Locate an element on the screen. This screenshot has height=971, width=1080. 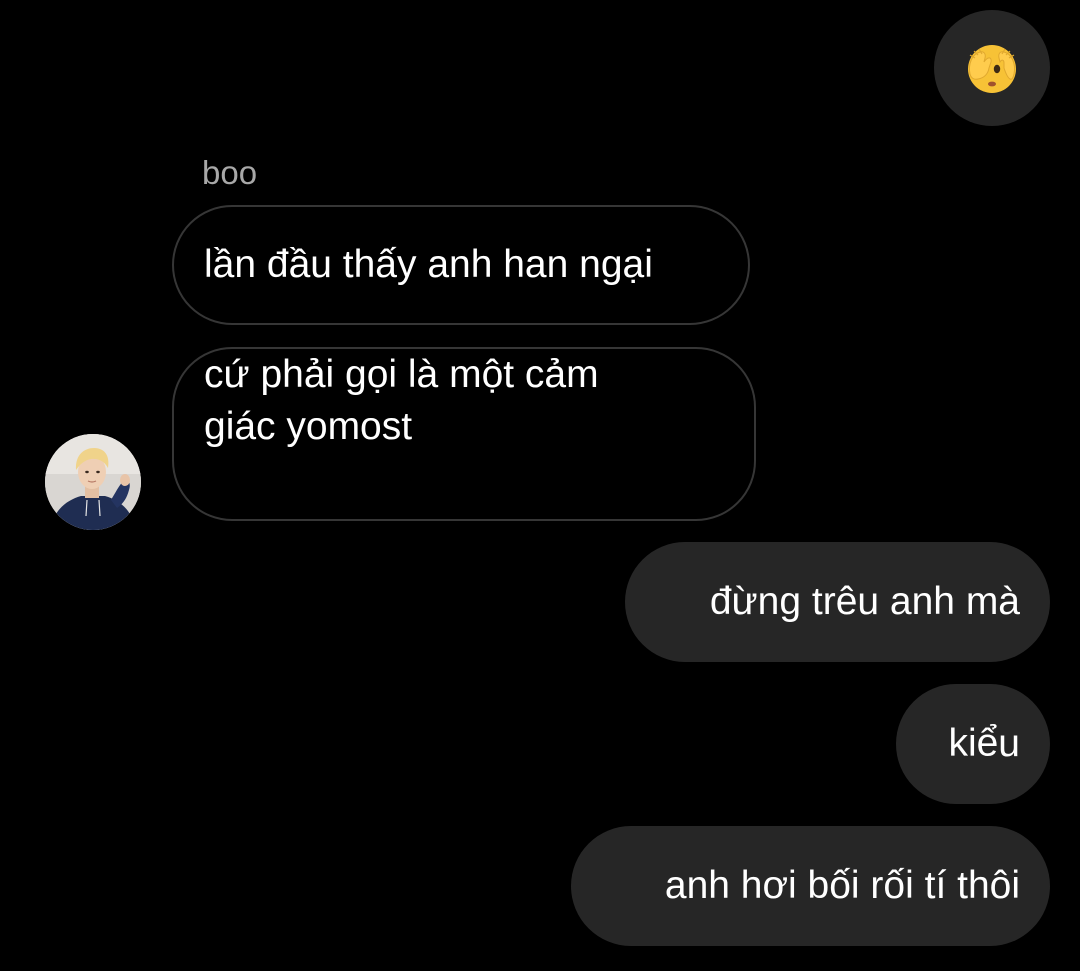
incoming-message: lần đầu thấy anh han ngại is located at coordinates (461, 265).